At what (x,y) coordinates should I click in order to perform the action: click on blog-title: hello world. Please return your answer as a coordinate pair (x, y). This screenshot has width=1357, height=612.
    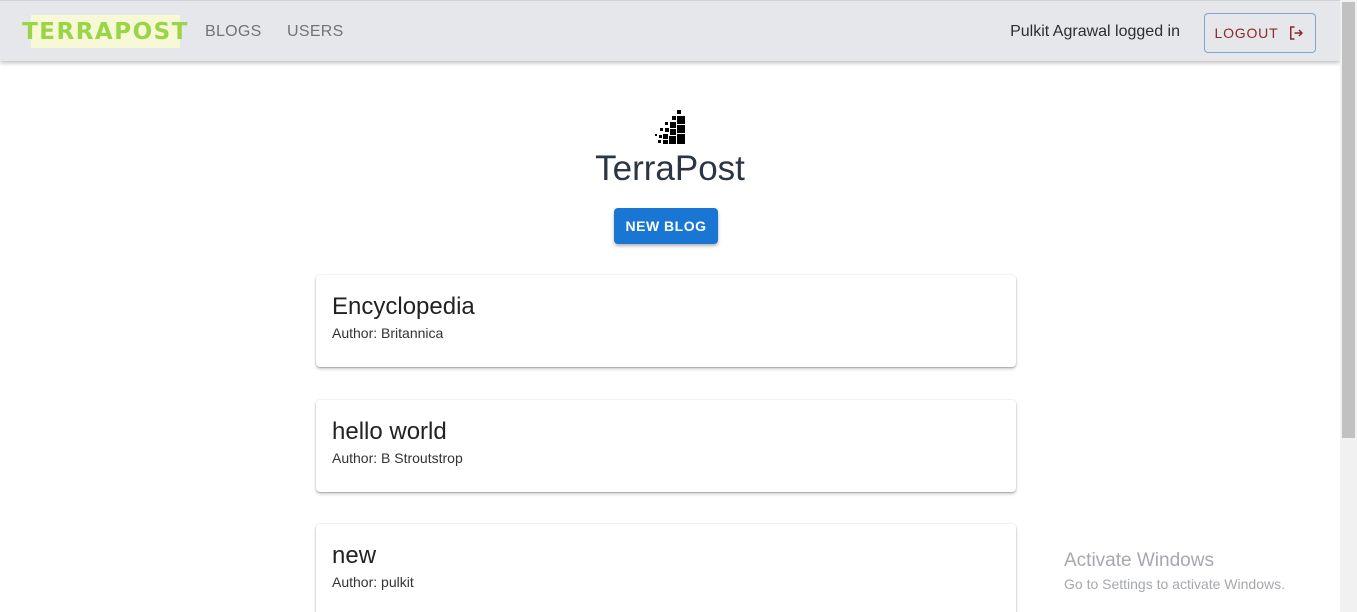
    Looking at the image, I should click on (389, 431).